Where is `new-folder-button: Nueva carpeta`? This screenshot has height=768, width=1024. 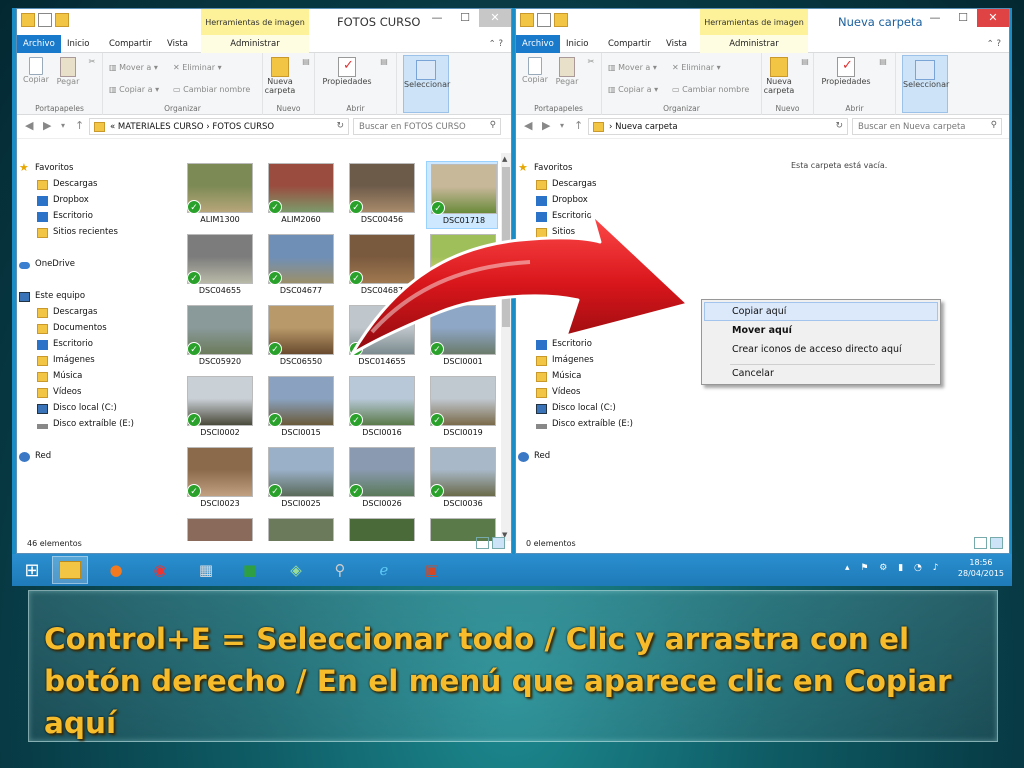
new-folder-button: Nueva carpeta is located at coordinates (280, 76).